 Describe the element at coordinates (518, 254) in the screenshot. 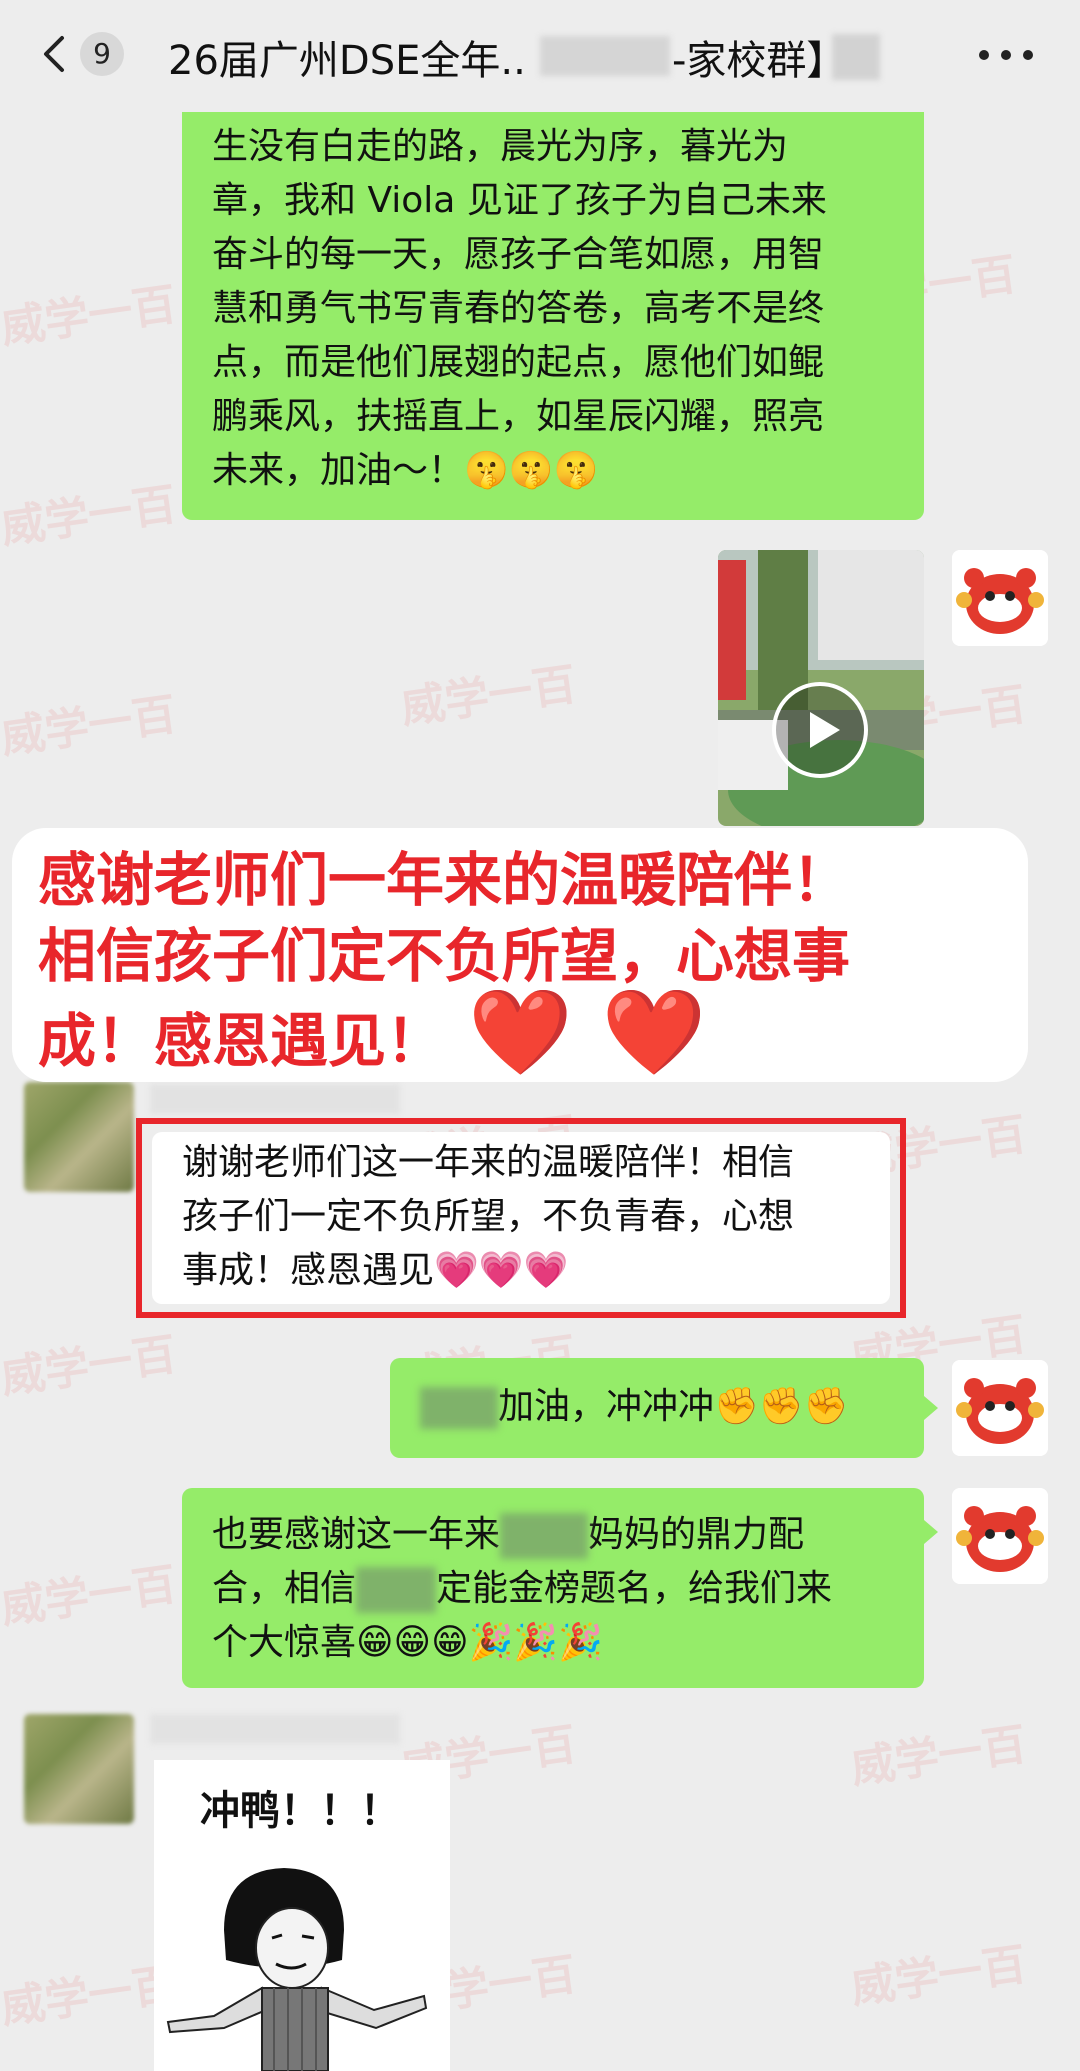

I see `message-line: 奋斗的每一天，愿孩子合笔如愿，用智` at that location.